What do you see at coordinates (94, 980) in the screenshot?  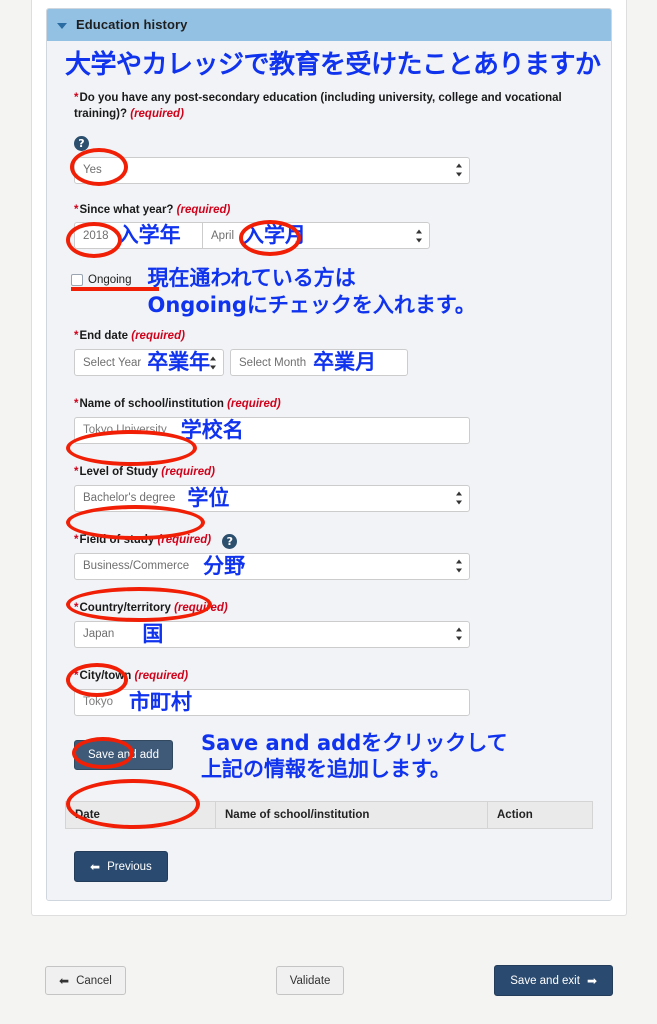 I see `cancel-label: Cancel` at bounding box center [94, 980].